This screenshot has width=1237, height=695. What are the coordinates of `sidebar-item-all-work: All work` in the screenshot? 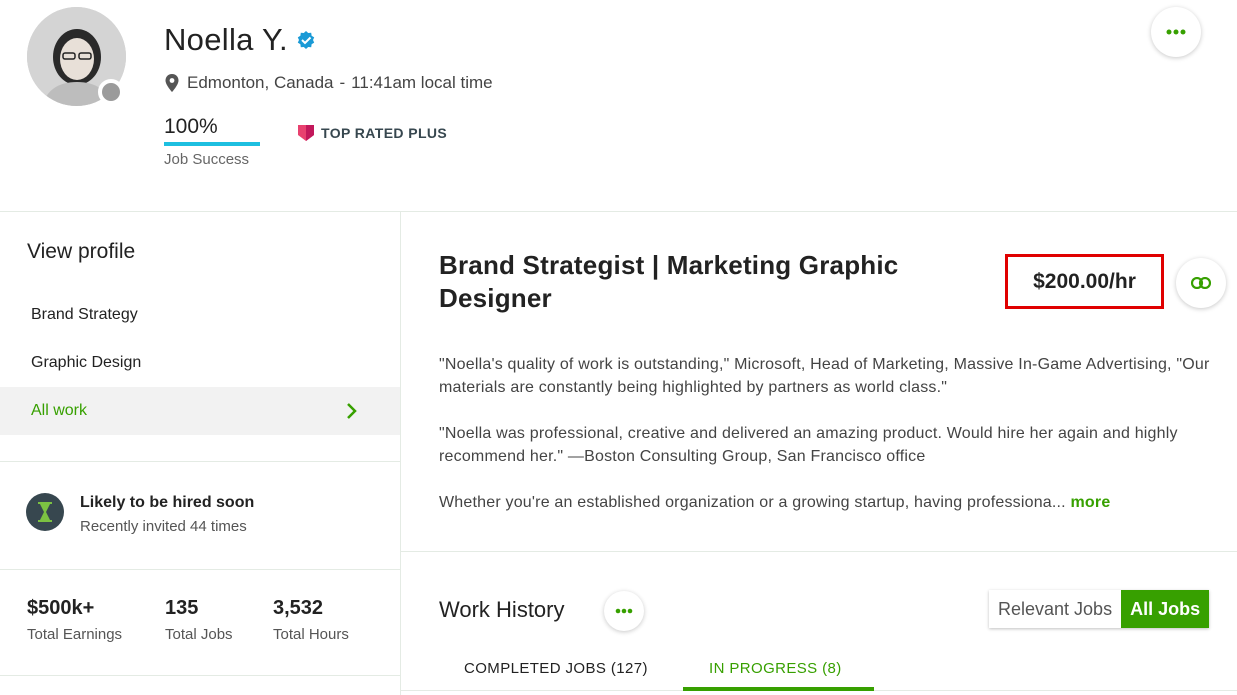 It's located at (200, 411).